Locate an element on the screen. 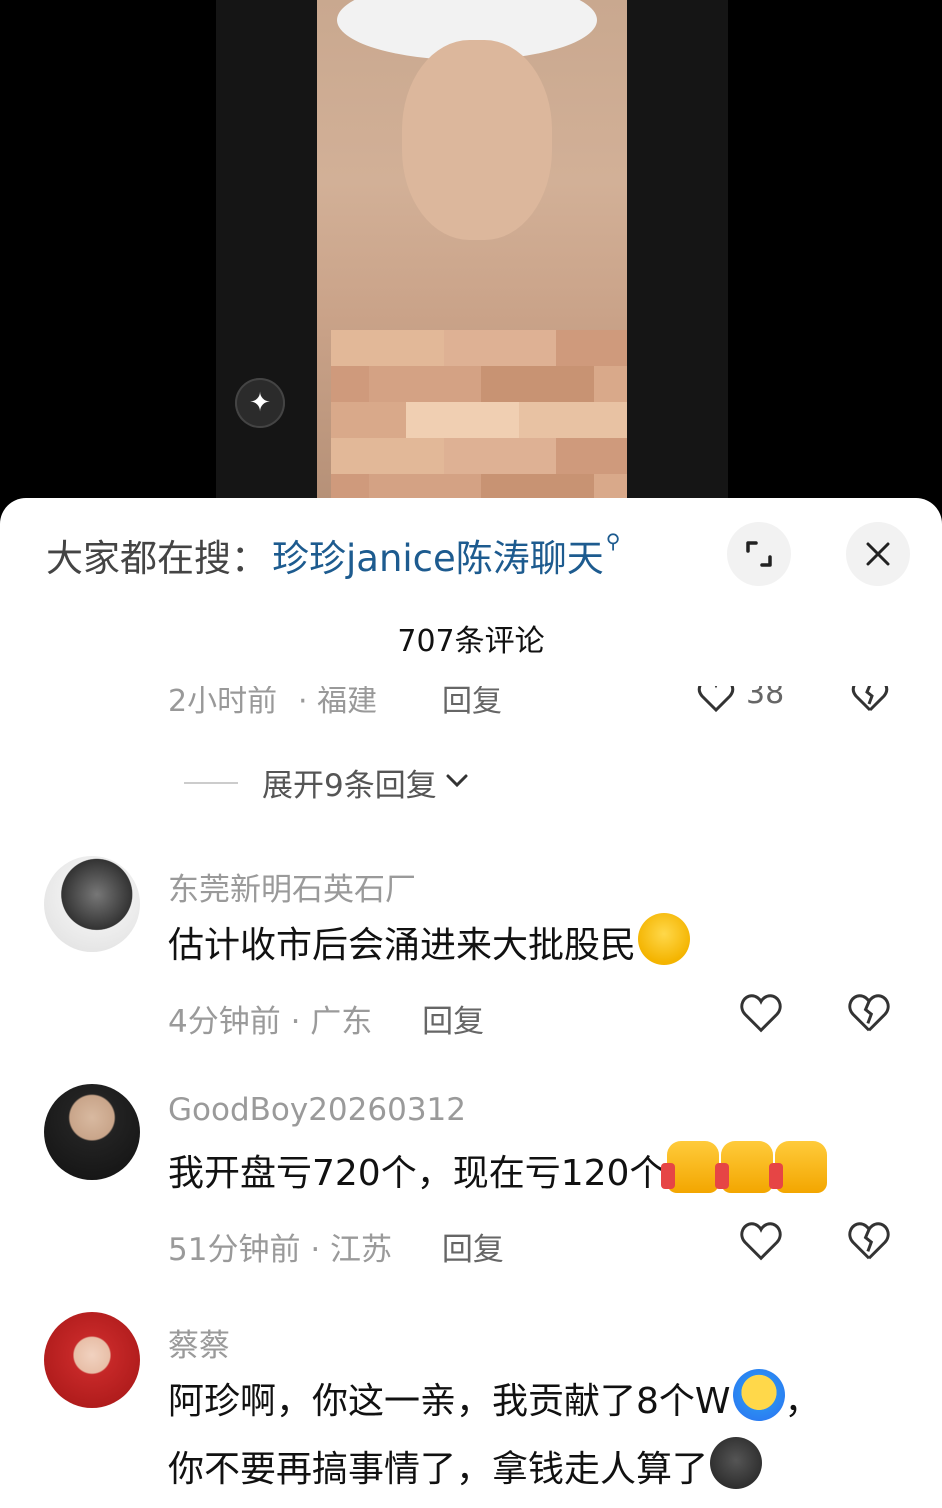 Image resolution: width=942 pixels, height=1508 pixels. like-count: 38 is located at coordinates (765, 698).